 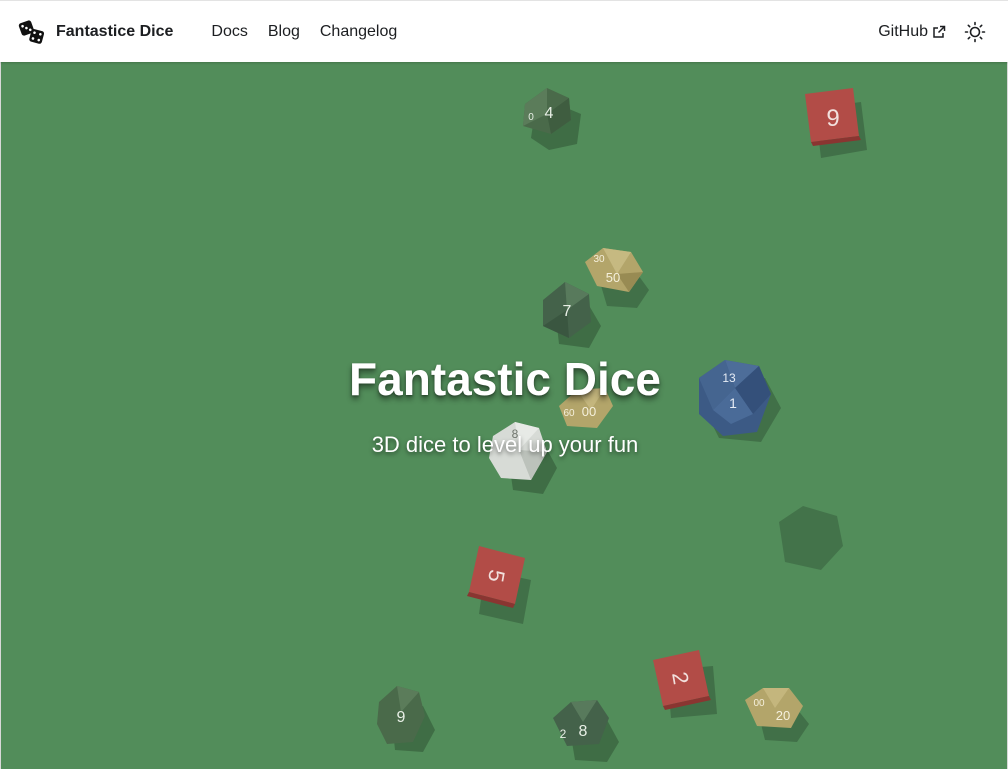 I want to click on die-face-number: 20, so click(x=783, y=715).